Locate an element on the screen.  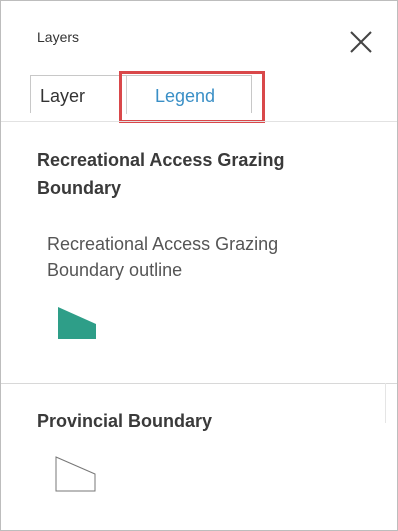
divider-tick is located at coordinates (385, 403).